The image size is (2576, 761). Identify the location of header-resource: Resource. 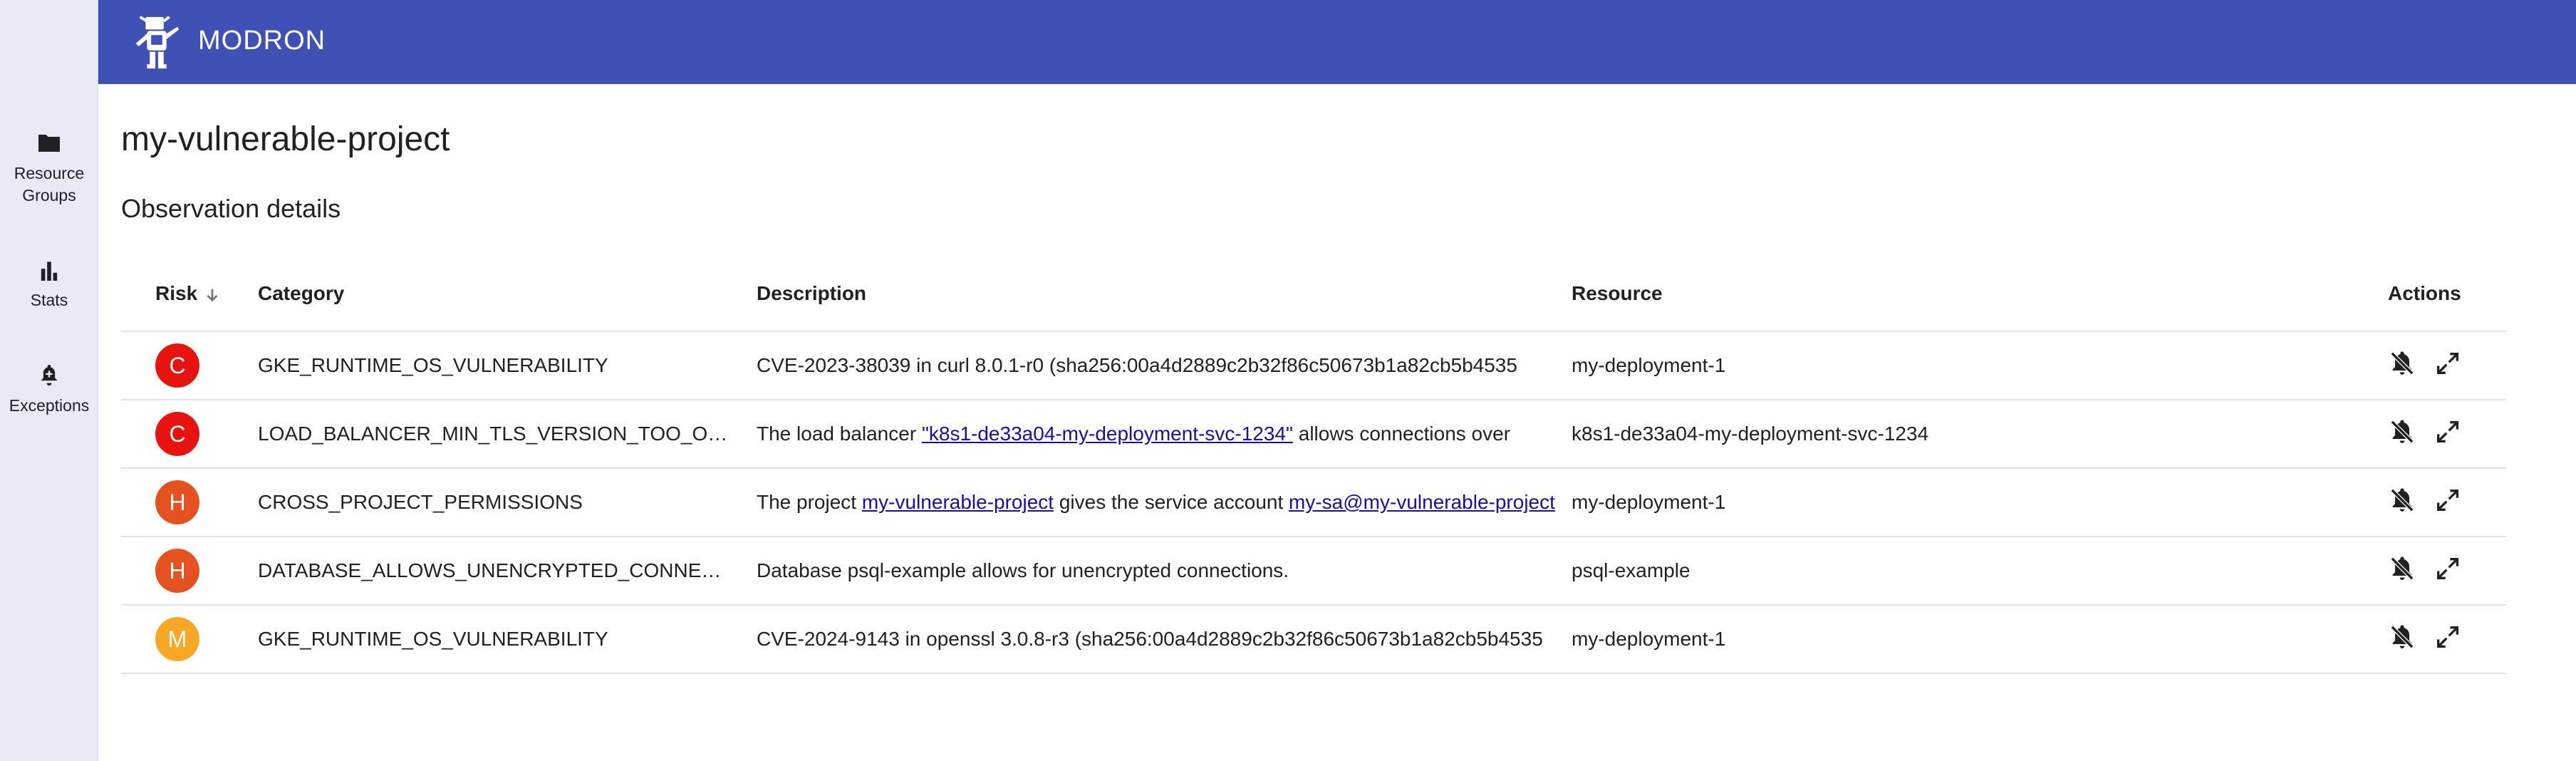
(1980, 294).